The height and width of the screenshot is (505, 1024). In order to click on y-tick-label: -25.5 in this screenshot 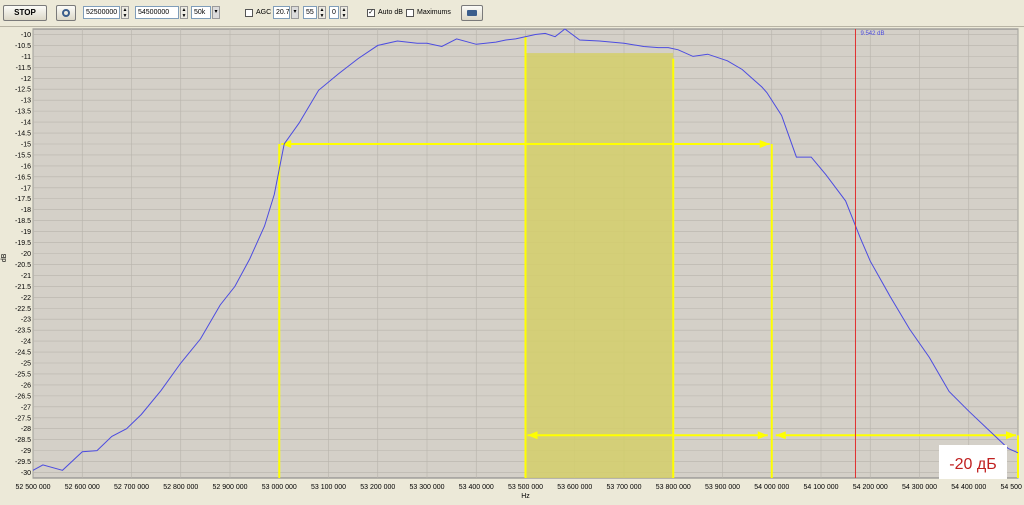, I will do `click(23, 374)`.